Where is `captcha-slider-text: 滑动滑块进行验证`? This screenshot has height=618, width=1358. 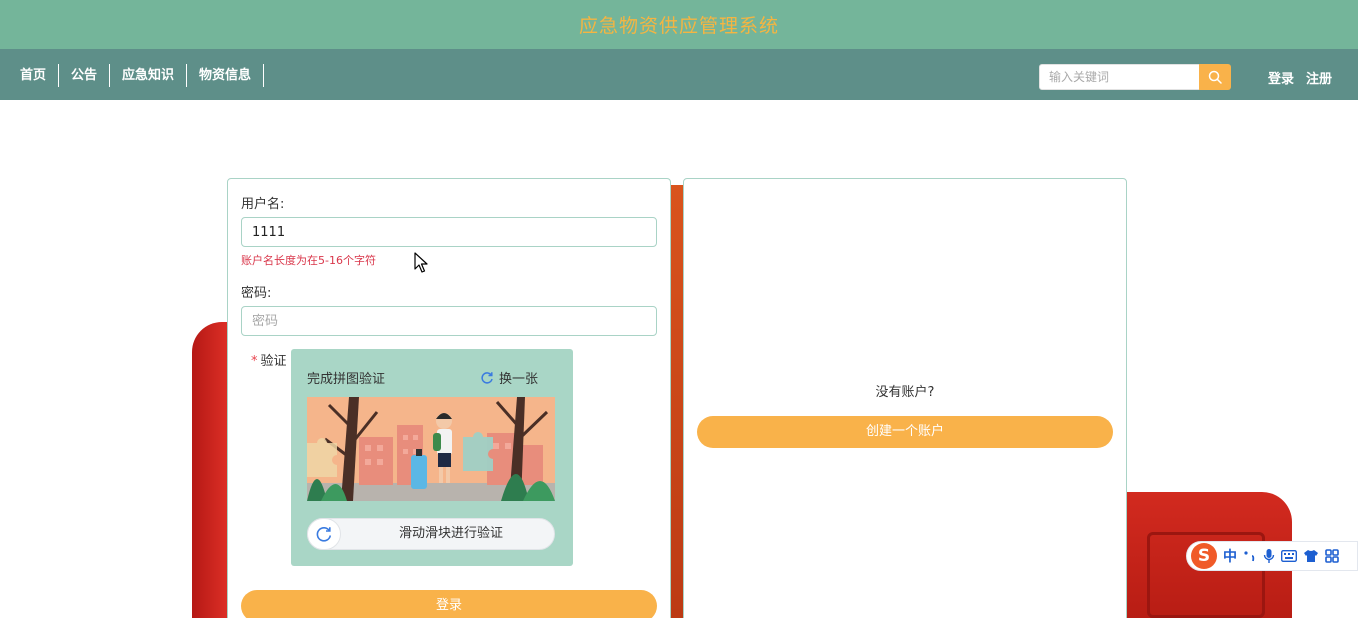
captcha-slider-text: 滑动滑块进行验证 is located at coordinates (450, 533).